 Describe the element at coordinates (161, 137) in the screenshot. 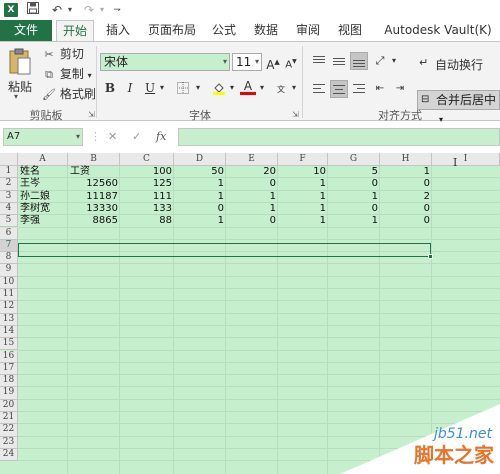

I see `insert-function-icon: fx` at that location.